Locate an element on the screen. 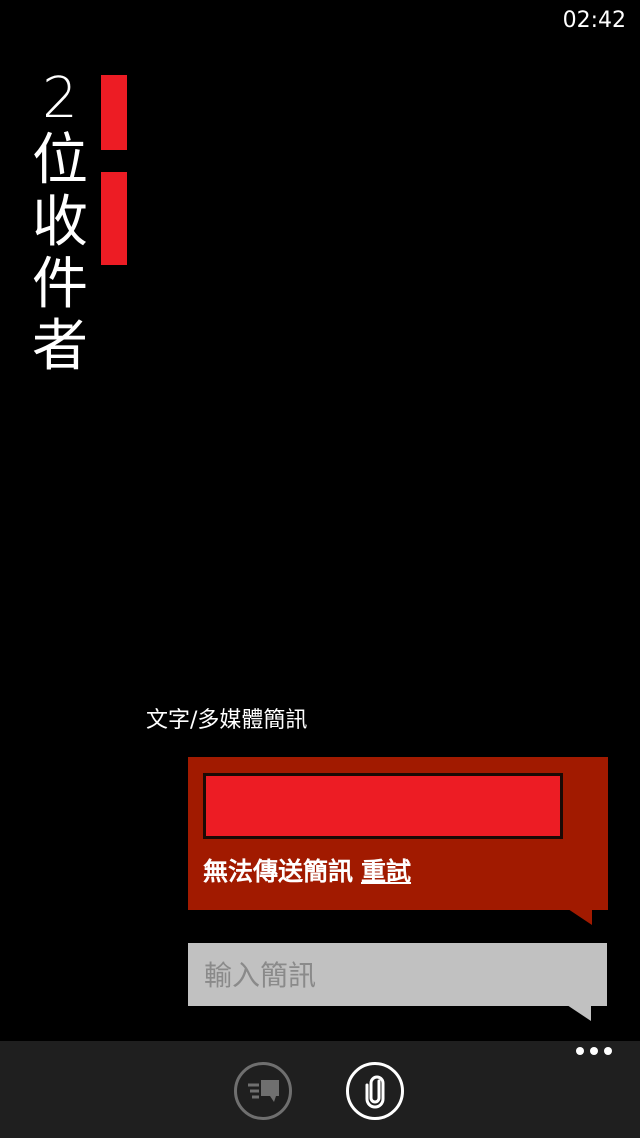 The height and width of the screenshot is (1138, 640). sent-bubble-tail is located at coordinates (580, 917).